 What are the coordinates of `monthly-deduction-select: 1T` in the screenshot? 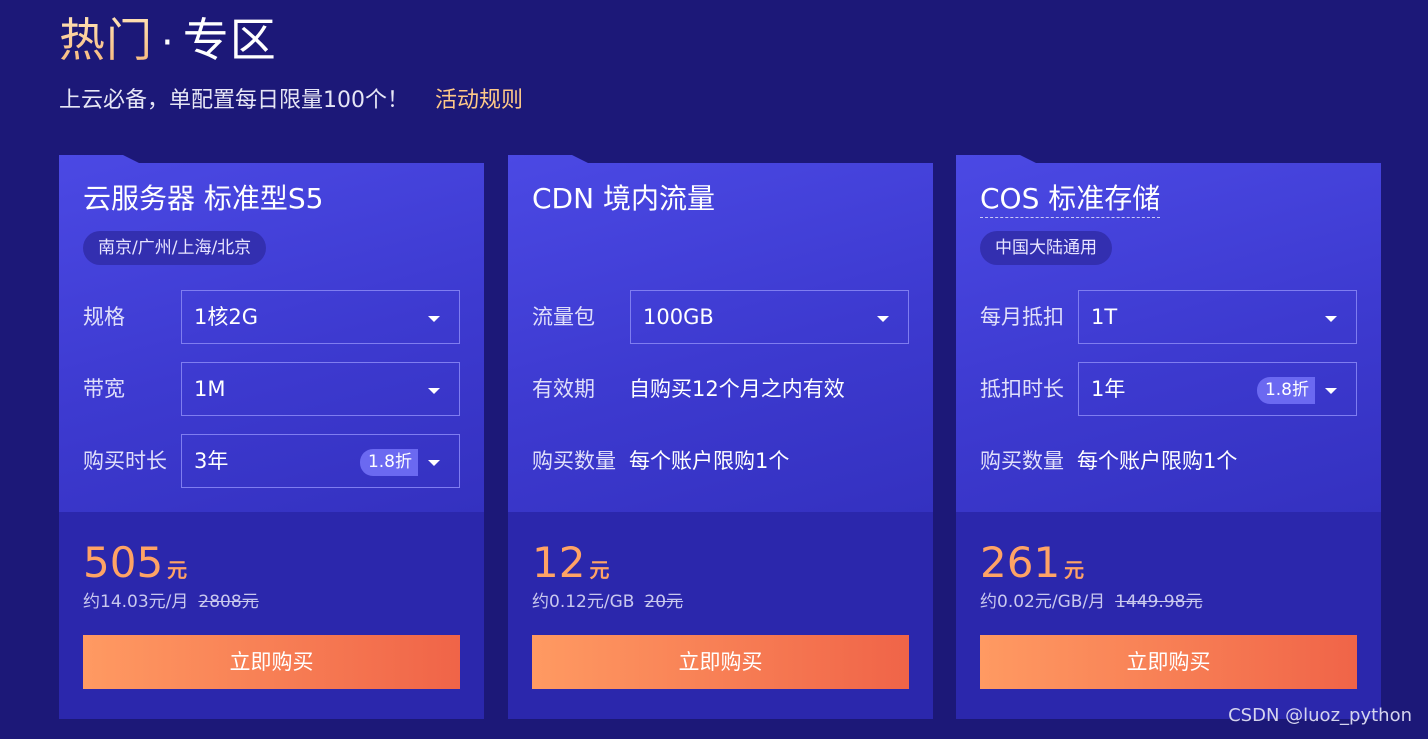 It's located at (1217, 317).